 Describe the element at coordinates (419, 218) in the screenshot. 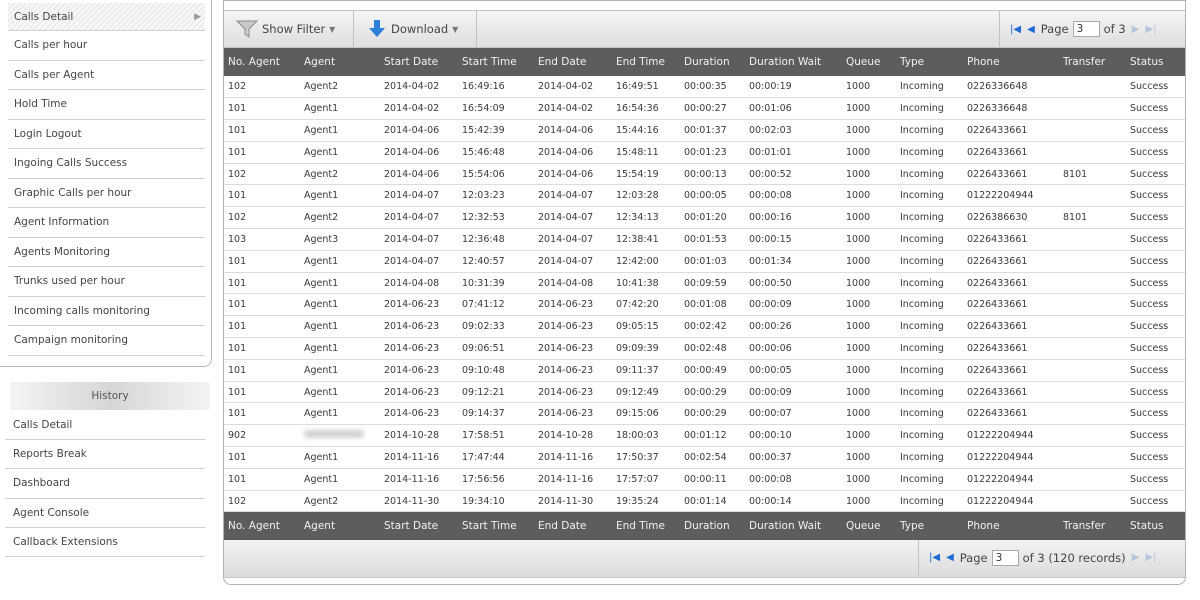

I see `table-cell: 2014-04-07` at that location.